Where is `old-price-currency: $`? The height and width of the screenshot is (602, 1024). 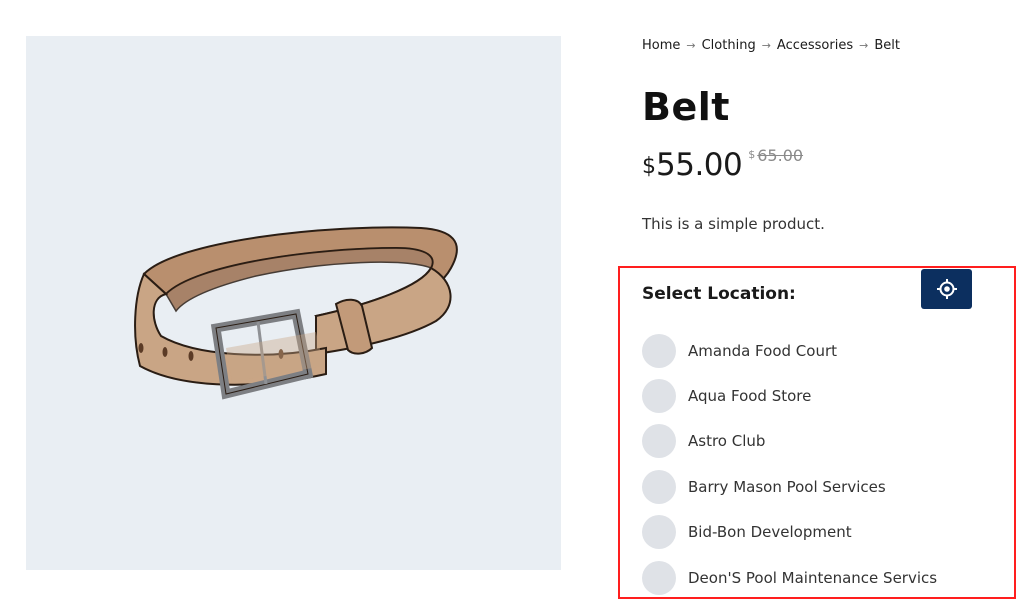 old-price-currency: $ is located at coordinates (752, 154).